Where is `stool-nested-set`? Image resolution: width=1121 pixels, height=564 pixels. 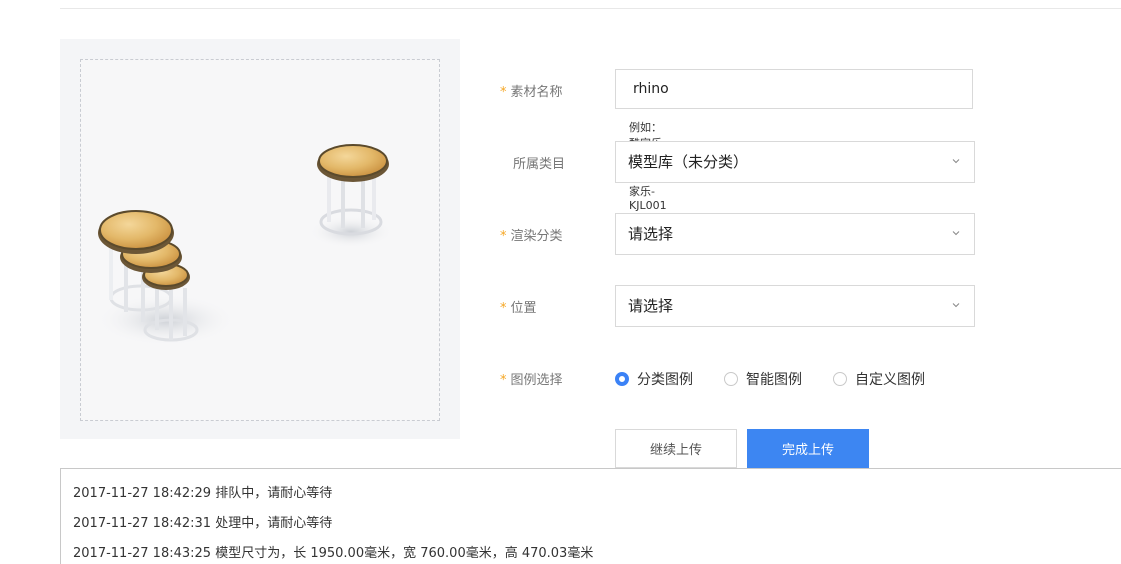 stool-nested-set is located at coordinates (166, 278).